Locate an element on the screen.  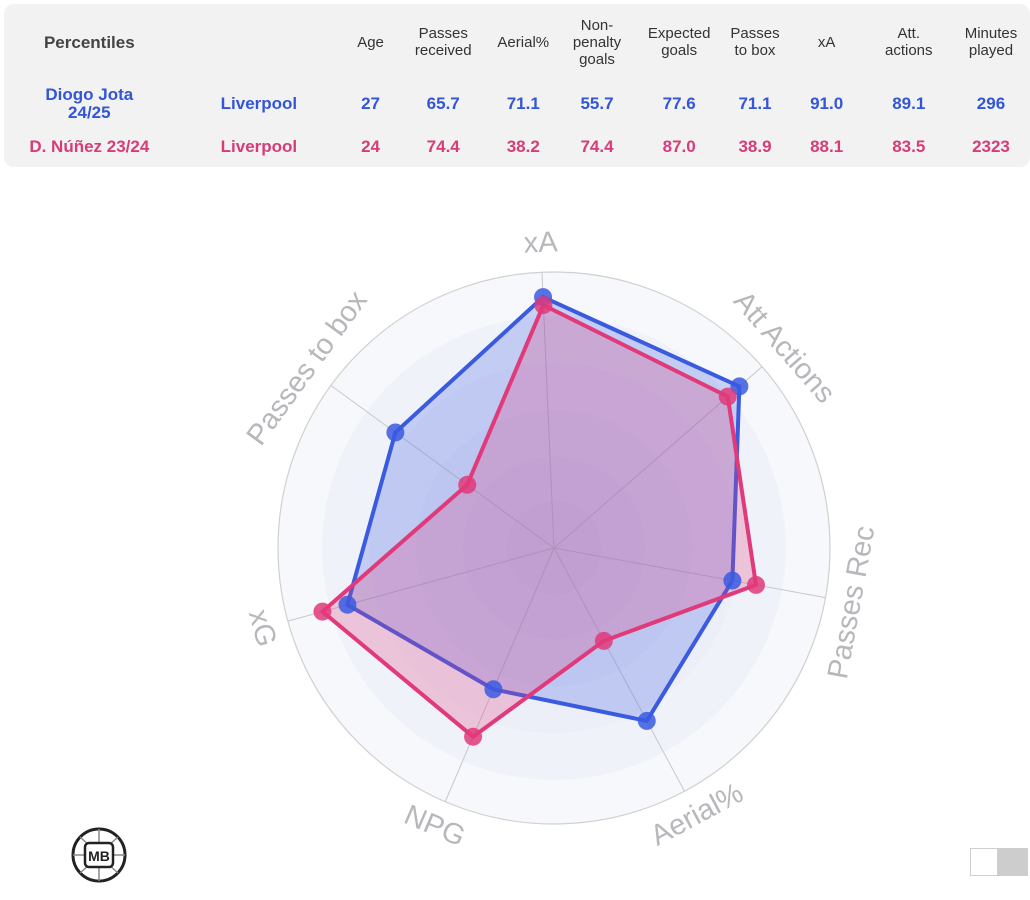
axis-label: xG is located at coordinates (262, 628).